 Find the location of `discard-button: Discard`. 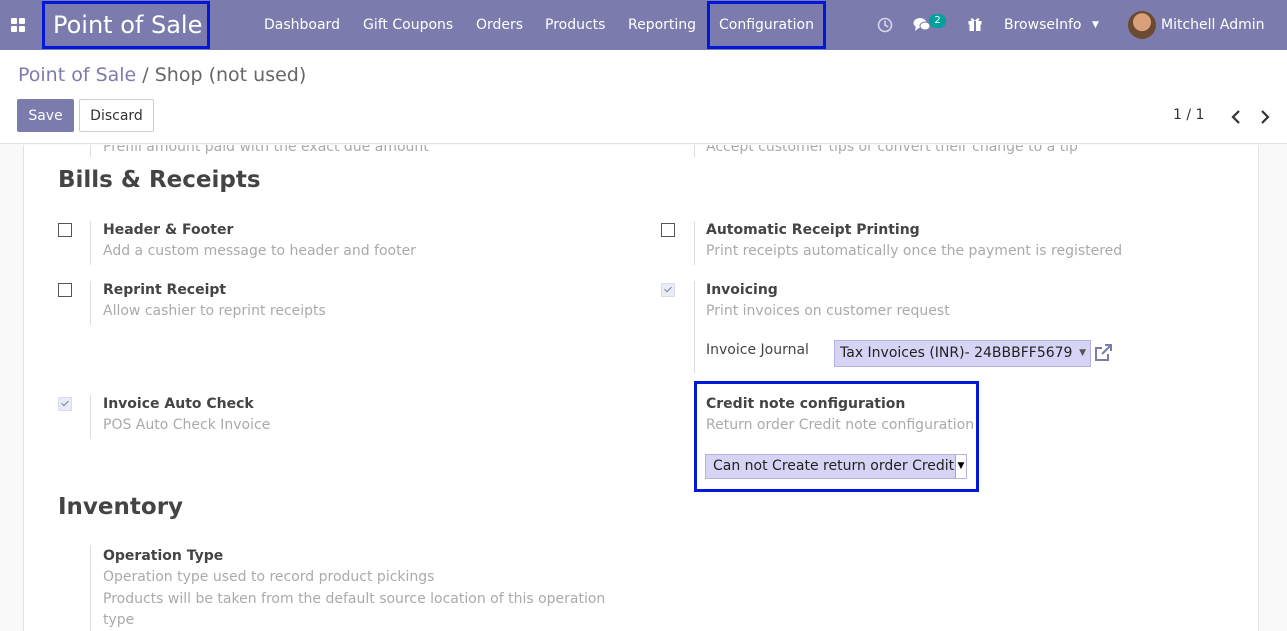

discard-button: Discard is located at coordinates (116, 115).